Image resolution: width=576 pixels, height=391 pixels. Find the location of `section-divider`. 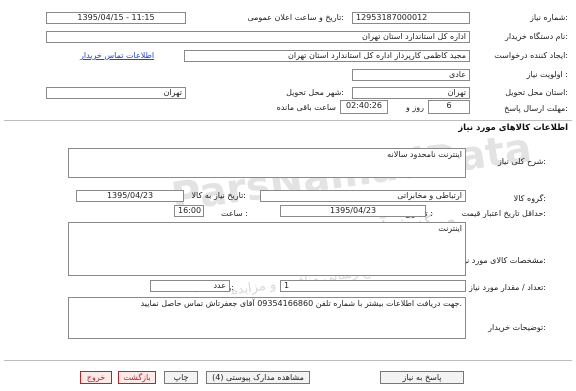

section-divider is located at coordinates (288, 120).